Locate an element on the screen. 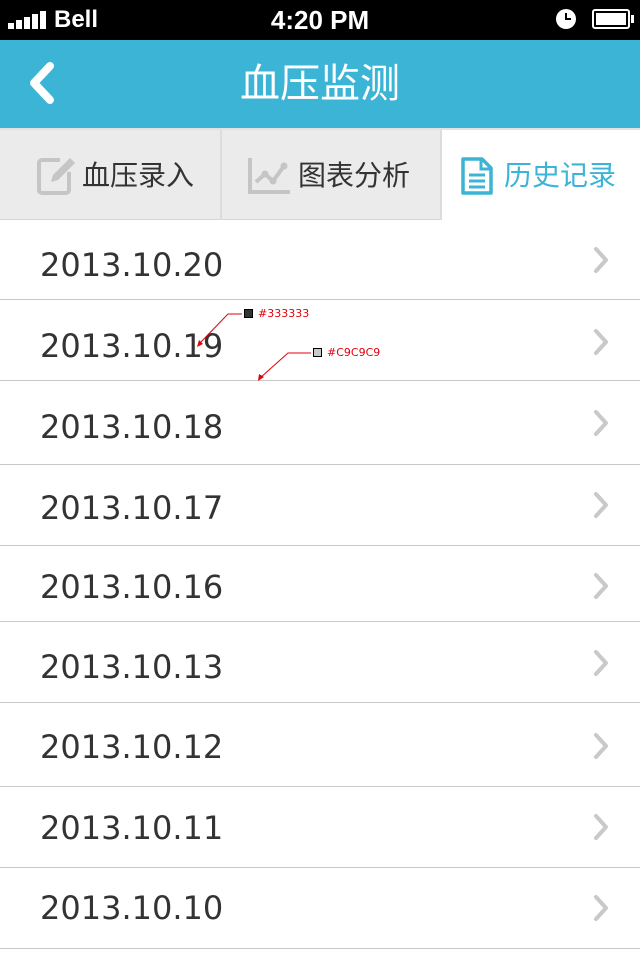  divider-color-swatch is located at coordinates (317, 352).